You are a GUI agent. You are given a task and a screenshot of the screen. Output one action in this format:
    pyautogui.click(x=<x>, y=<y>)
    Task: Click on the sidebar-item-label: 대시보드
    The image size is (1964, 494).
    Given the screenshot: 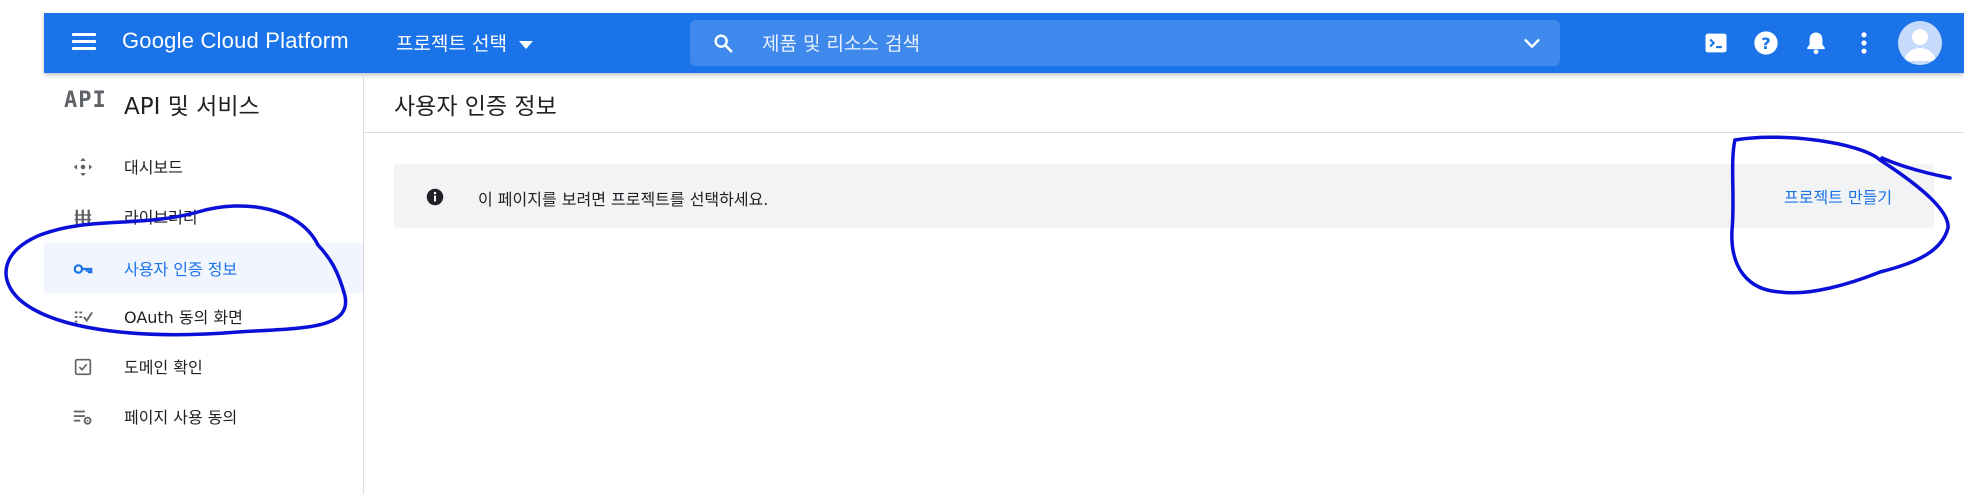 What is the action you would take?
    pyautogui.click(x=153, y=167)
    